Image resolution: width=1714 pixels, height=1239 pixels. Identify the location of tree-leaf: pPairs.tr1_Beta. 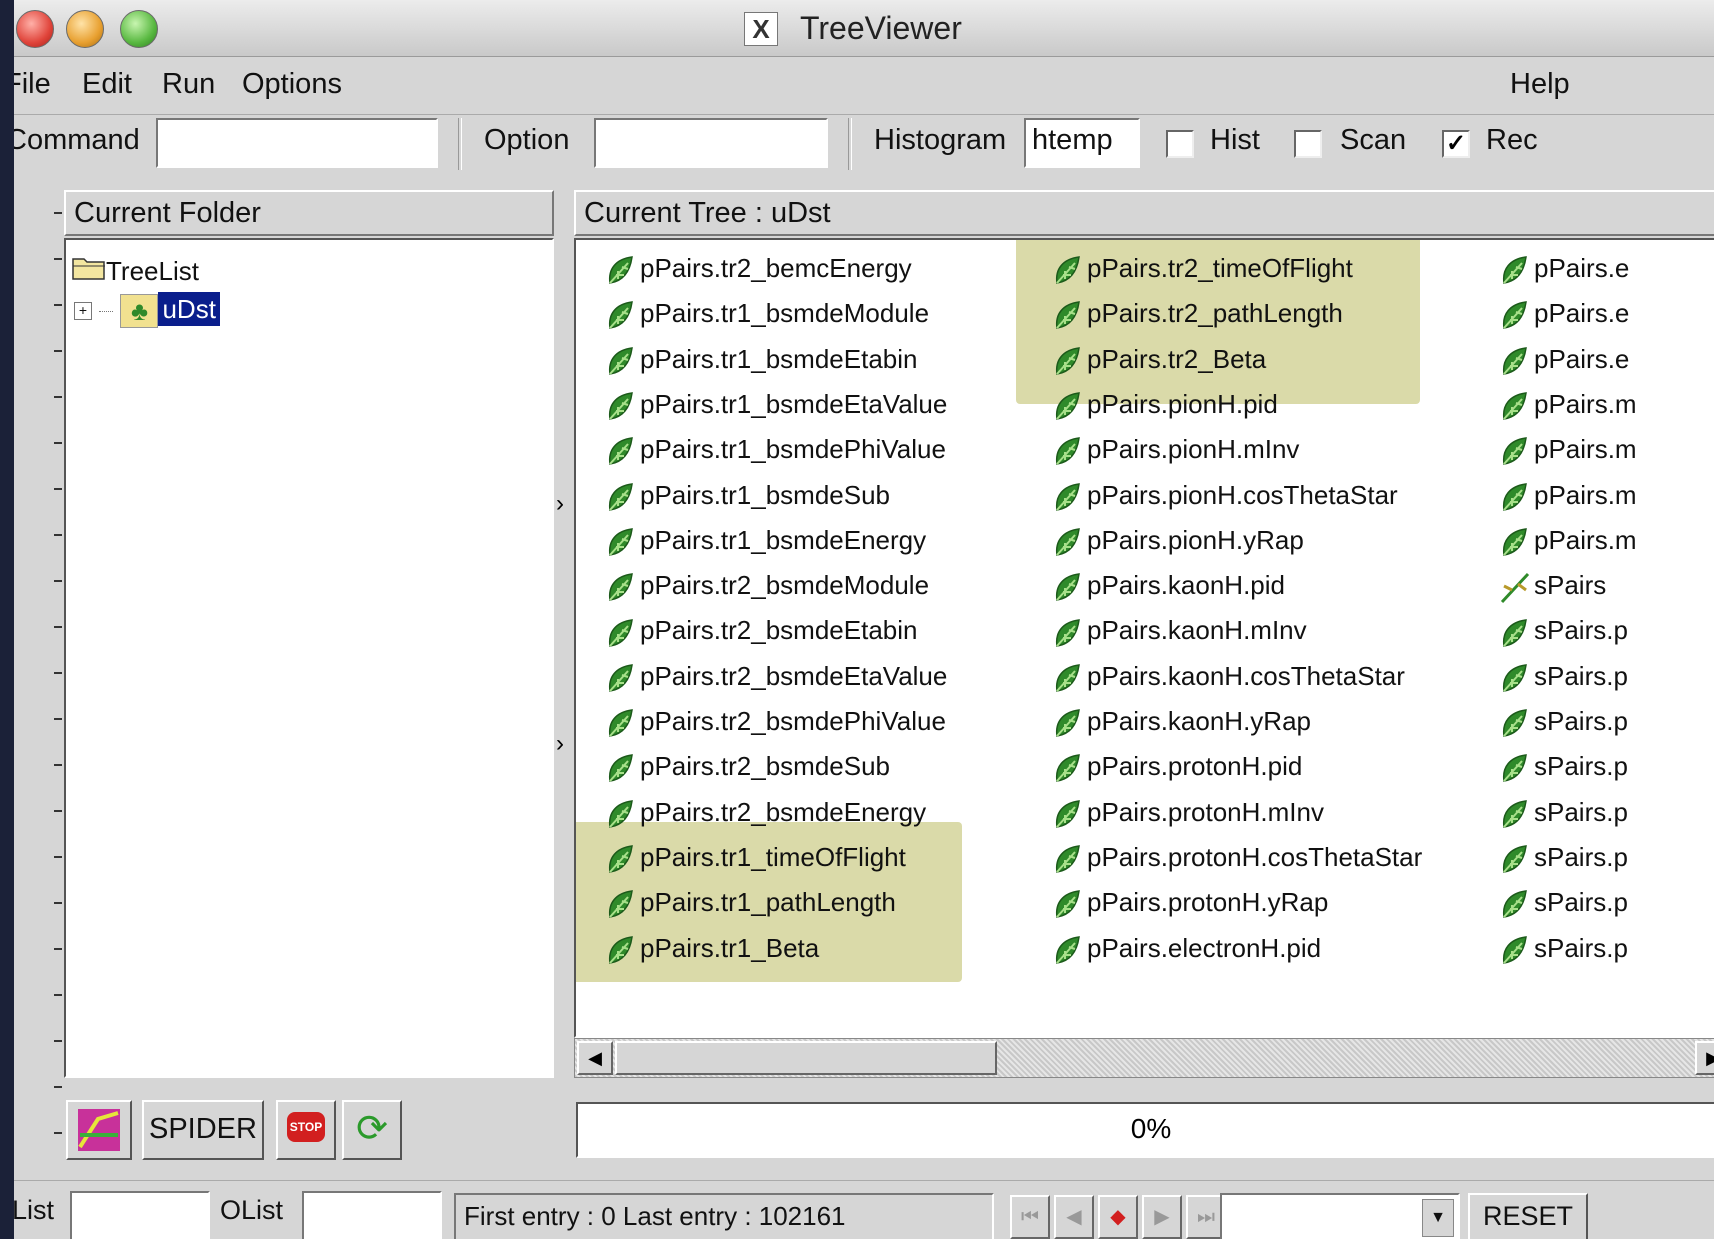
(711, 948).